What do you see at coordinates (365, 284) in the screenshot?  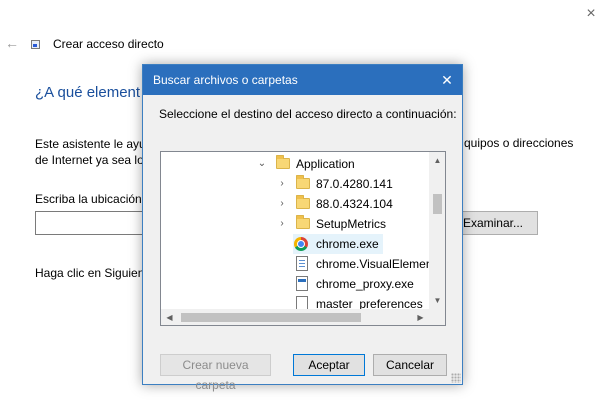 I see `tree-item-label: chrome_proxy.exe` at bounding box center [365, 284].